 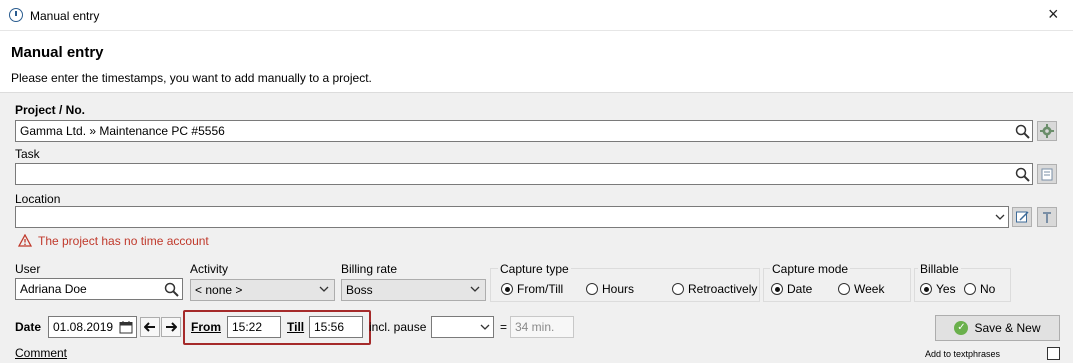 What do you see at coordinates (262, 290) in the screenshot?
I see `activity-dropdown: < none >` at bounding box center [262, 290].